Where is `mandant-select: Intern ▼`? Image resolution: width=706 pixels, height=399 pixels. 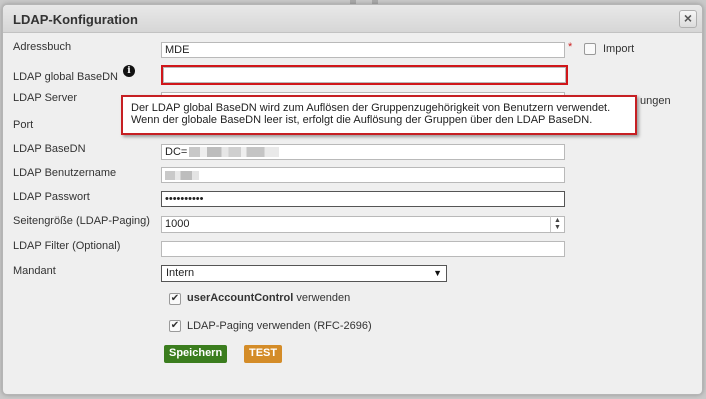
mandant-select: Intern ▼ is located at coordinates (304, 273).